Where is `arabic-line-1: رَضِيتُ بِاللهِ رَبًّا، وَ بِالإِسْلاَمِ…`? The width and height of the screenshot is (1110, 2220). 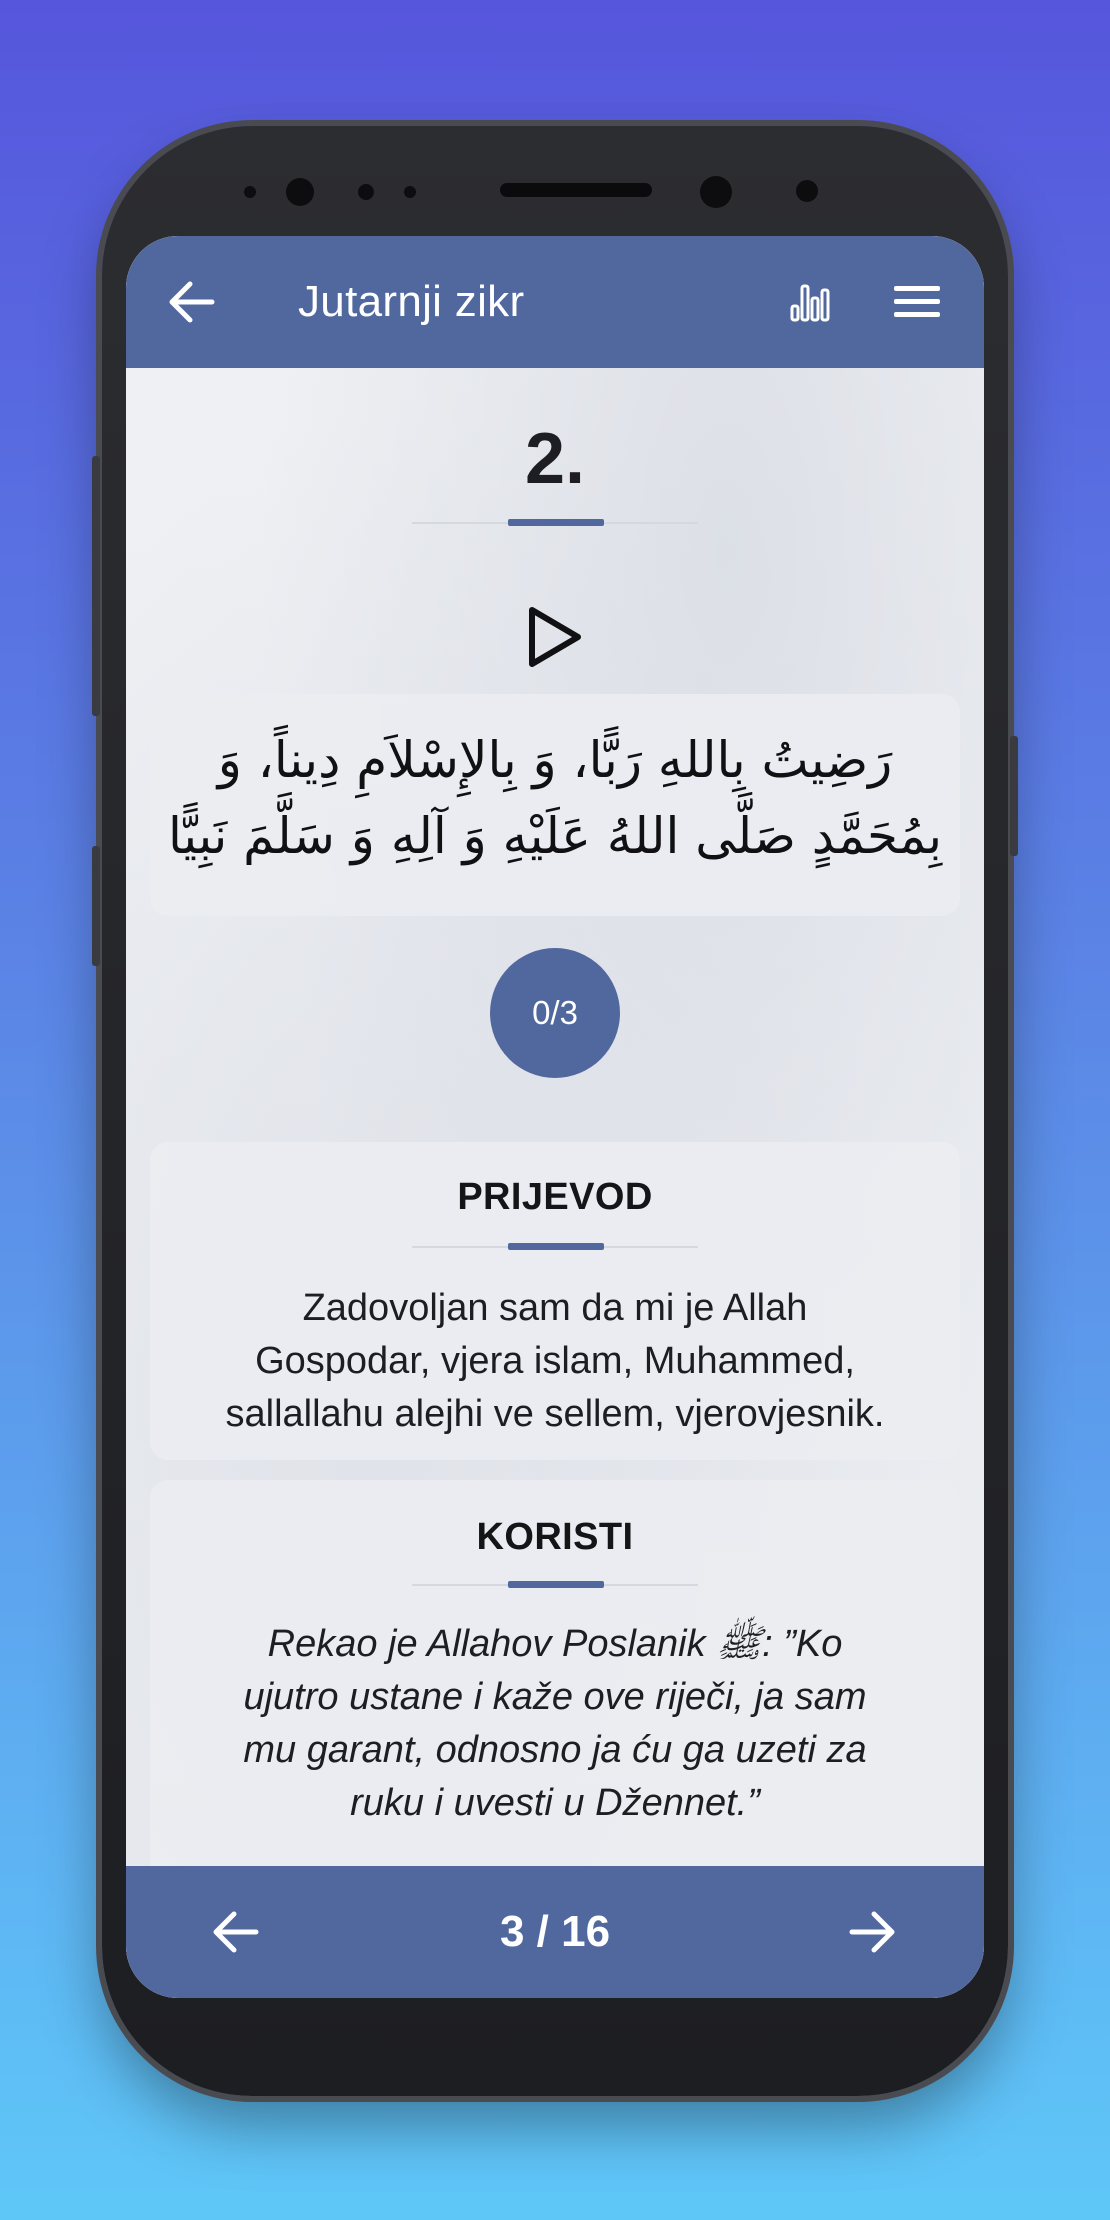
arabic-line-1: رَضِيتُ بِاللهِ رَبًّا، وَ بِالإِسْلاَمِ… is located at coordinates (555, 760).